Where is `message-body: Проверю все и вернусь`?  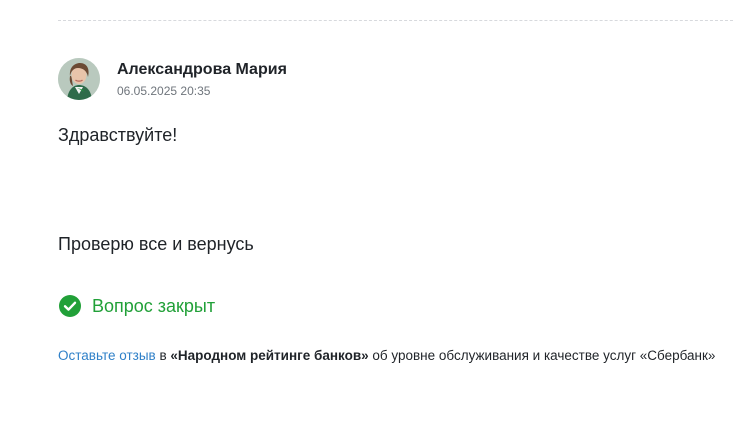
message-body: Проверю все и вернусь is located at coordinates (156, 244).